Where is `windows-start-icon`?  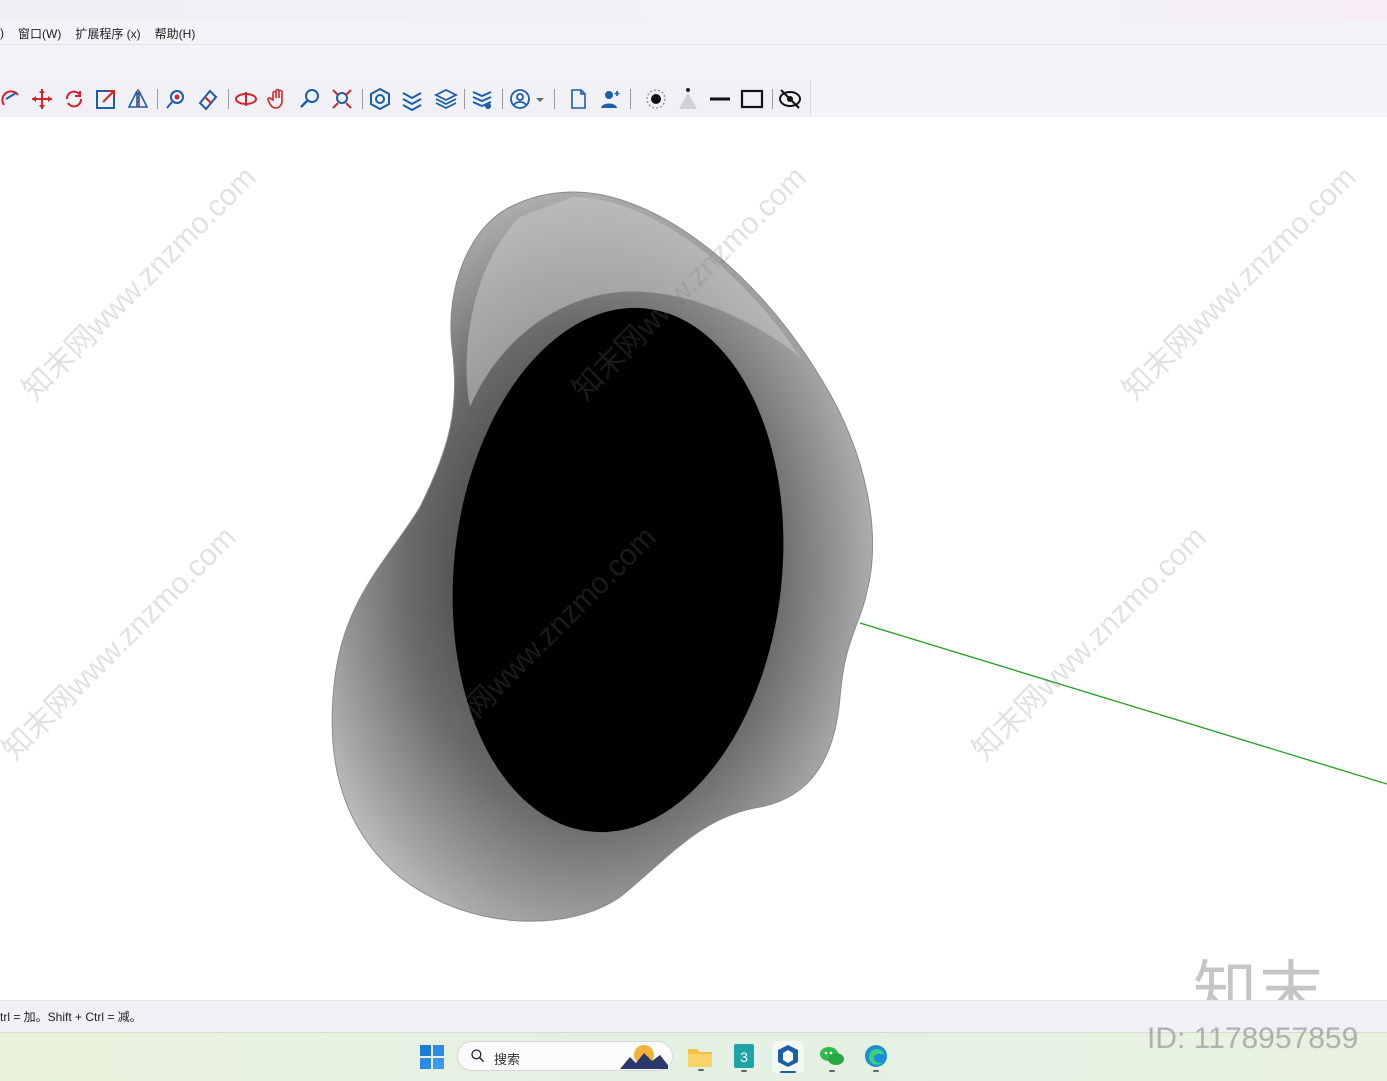
windows-start-icon is located at coordinates (432, 1057).